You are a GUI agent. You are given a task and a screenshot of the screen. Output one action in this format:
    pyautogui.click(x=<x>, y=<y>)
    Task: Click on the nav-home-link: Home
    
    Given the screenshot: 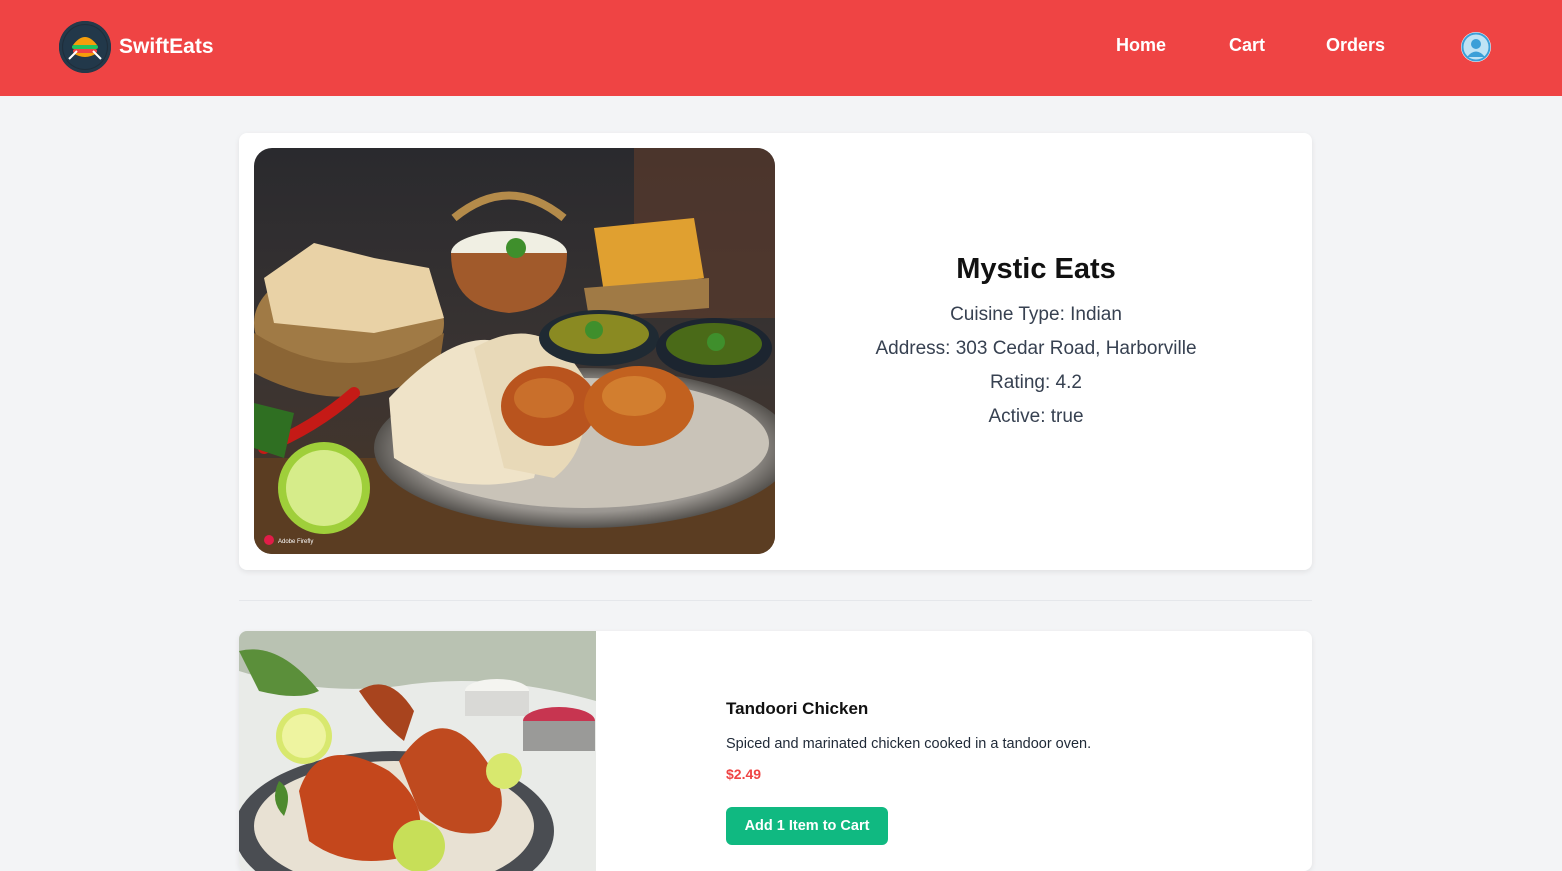 What is the action you would take?
    pyautogui.click(x=1141, y=45)
    